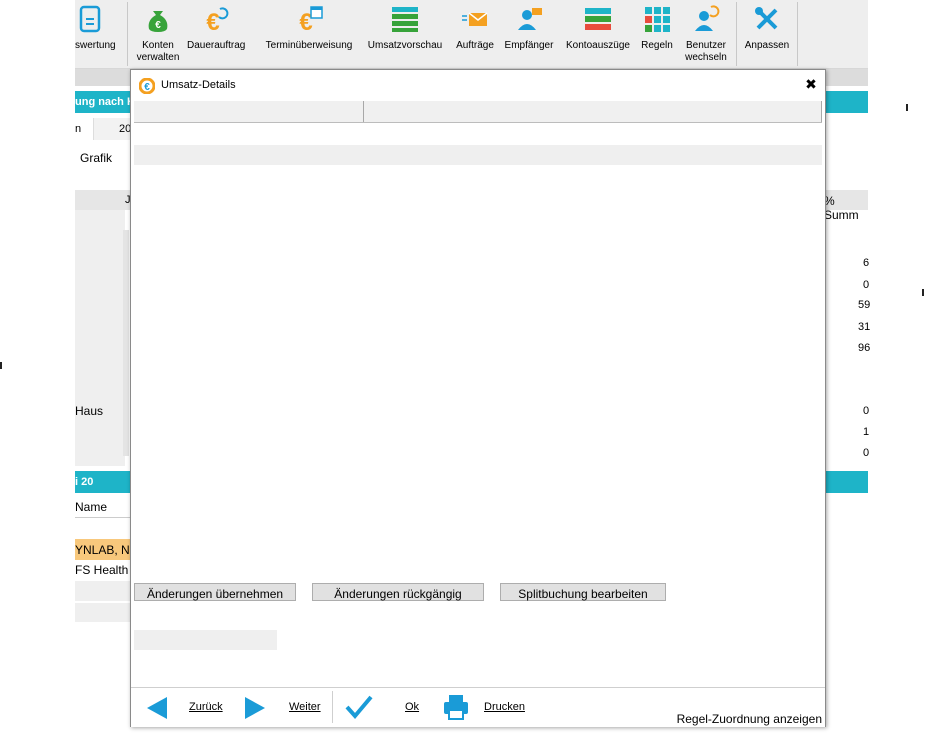 The height and width of the screenshot is (756, 926). Describe the element at coordinates (78, 129) in the screenshot. I see `filter-label: n` at that location.